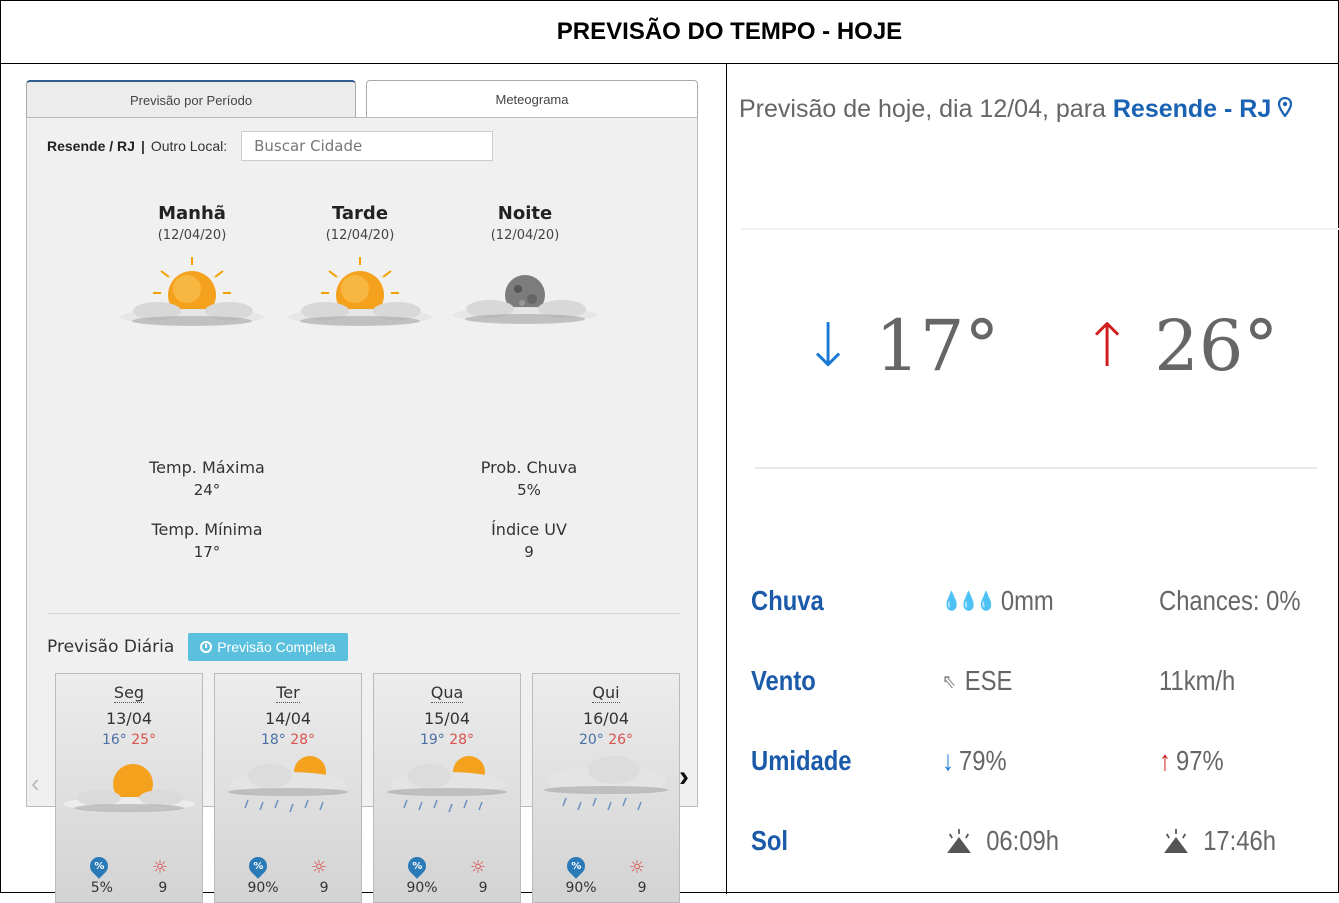 This screenshot has width=1339, height=903. I want to click on stat-value: 5%, so click(529, 490).